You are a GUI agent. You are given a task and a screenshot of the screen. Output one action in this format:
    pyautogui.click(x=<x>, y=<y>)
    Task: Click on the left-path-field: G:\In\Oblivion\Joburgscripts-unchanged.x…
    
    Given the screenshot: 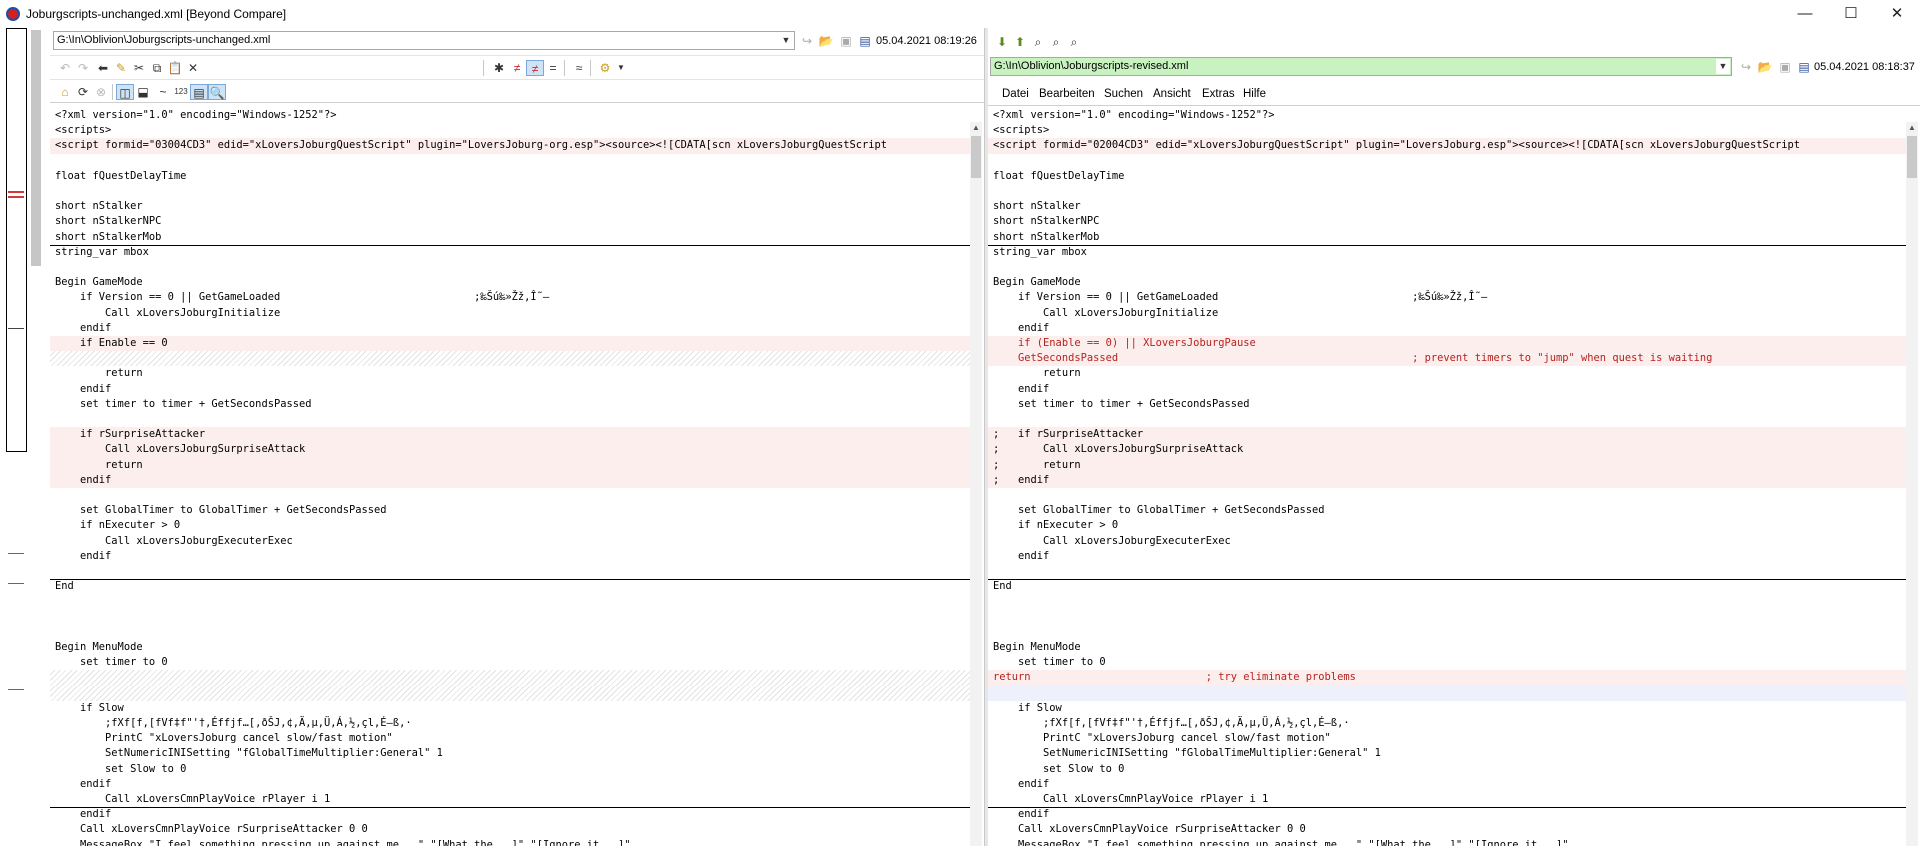 What is the action you would take?
    pyautogui.click(x=424, y=40)
    